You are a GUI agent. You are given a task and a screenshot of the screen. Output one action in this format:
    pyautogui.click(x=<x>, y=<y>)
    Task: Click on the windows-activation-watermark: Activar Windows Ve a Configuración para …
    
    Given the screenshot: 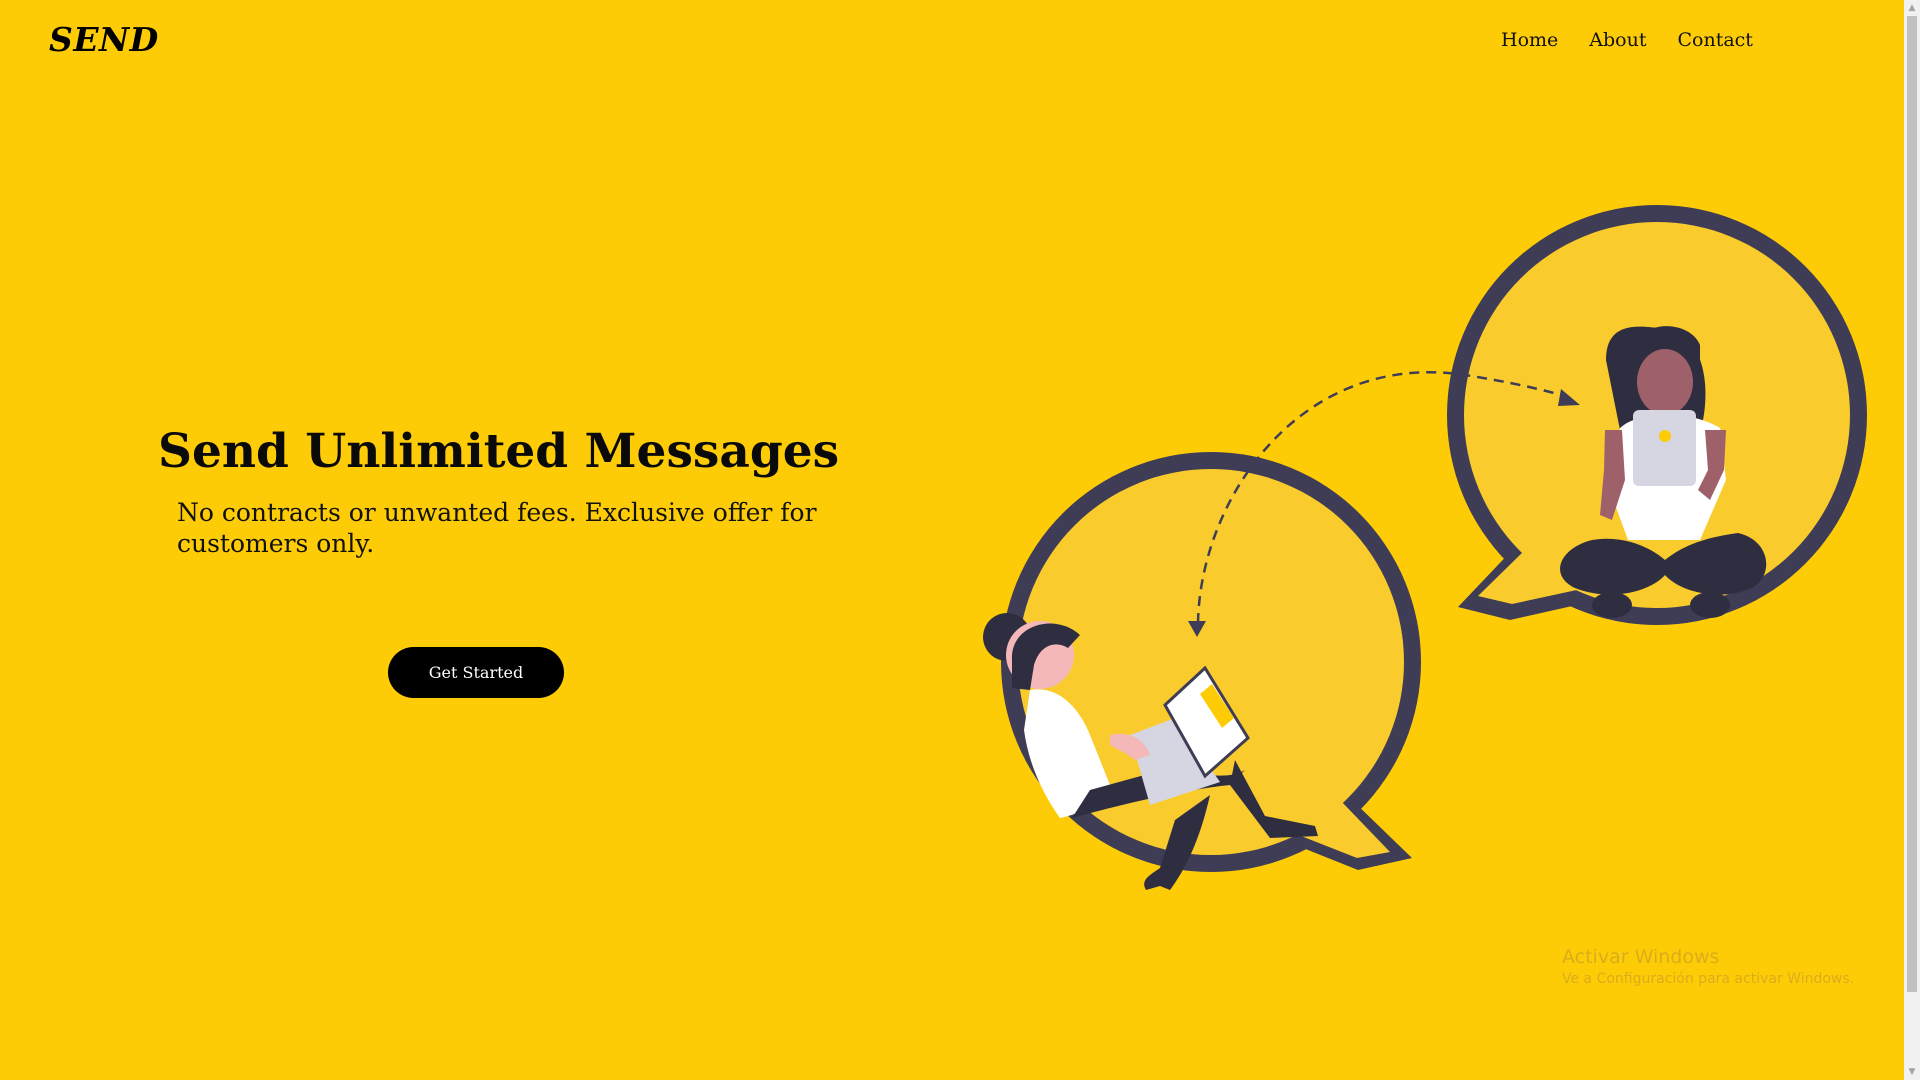 What is the action you would take?
    pyautogui.click(x=1708, y=966)
    